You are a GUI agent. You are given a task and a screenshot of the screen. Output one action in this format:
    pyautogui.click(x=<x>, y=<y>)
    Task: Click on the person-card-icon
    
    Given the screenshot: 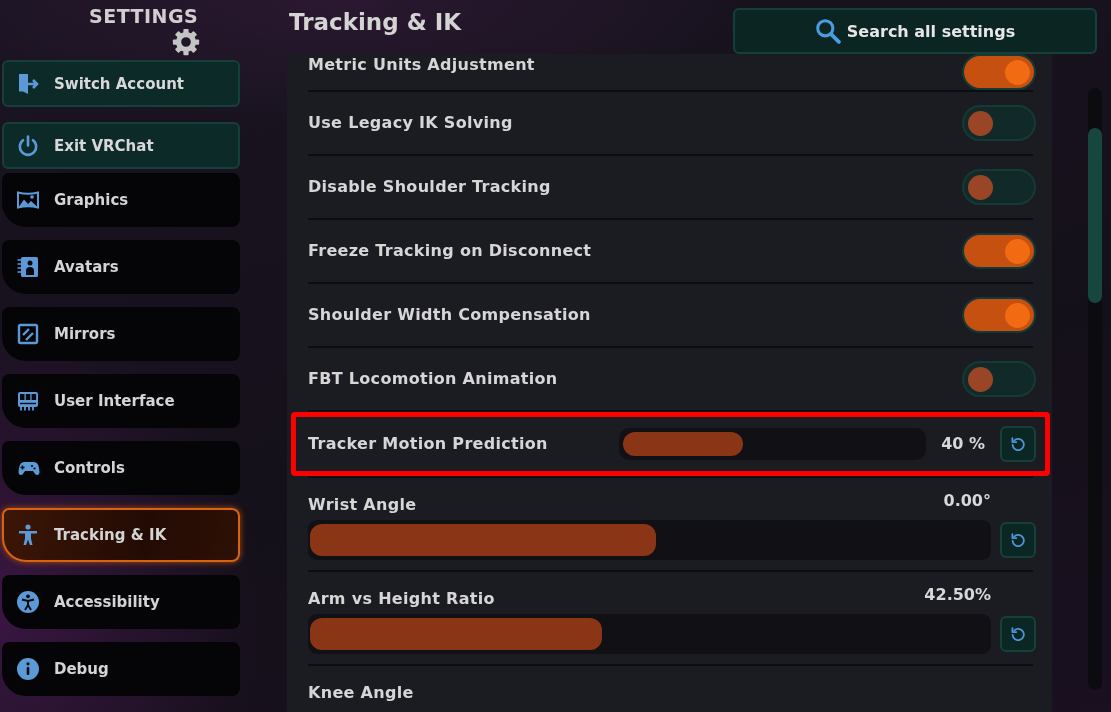 What is the action you would take?
    pyautogui.click(x=28, y=267)
    